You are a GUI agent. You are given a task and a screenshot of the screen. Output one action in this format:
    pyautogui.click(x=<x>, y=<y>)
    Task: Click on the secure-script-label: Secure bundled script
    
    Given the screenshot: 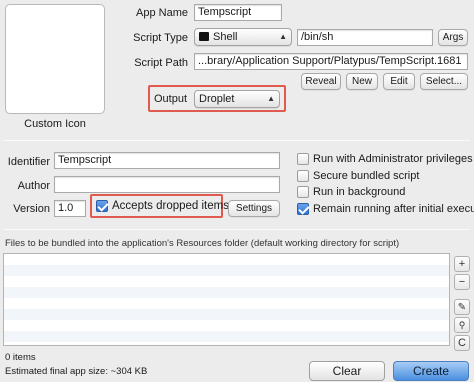 What is the action you would take?
    pyautogui.click(x=366, y=176)
    